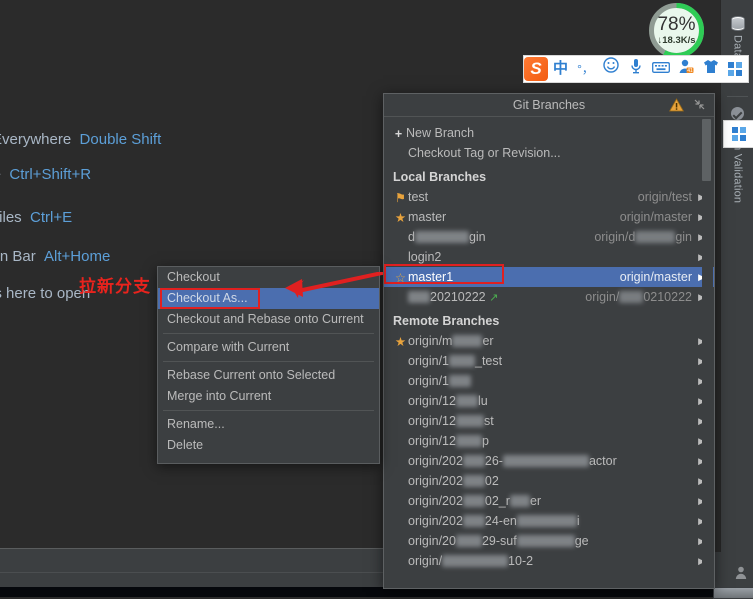 The height and width of the screenshot is (599, 753). What do you see at coordinates (610, 69) in the screenshot?
I see `emoji-icon` at bounding box center [610, 69].